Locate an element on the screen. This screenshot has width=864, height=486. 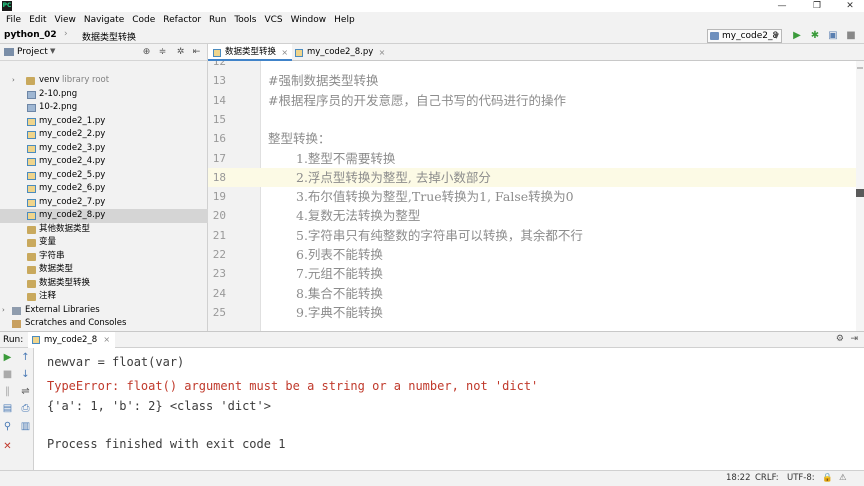
tree-item: my_code2_5.py is located at coordinates (104, 176).